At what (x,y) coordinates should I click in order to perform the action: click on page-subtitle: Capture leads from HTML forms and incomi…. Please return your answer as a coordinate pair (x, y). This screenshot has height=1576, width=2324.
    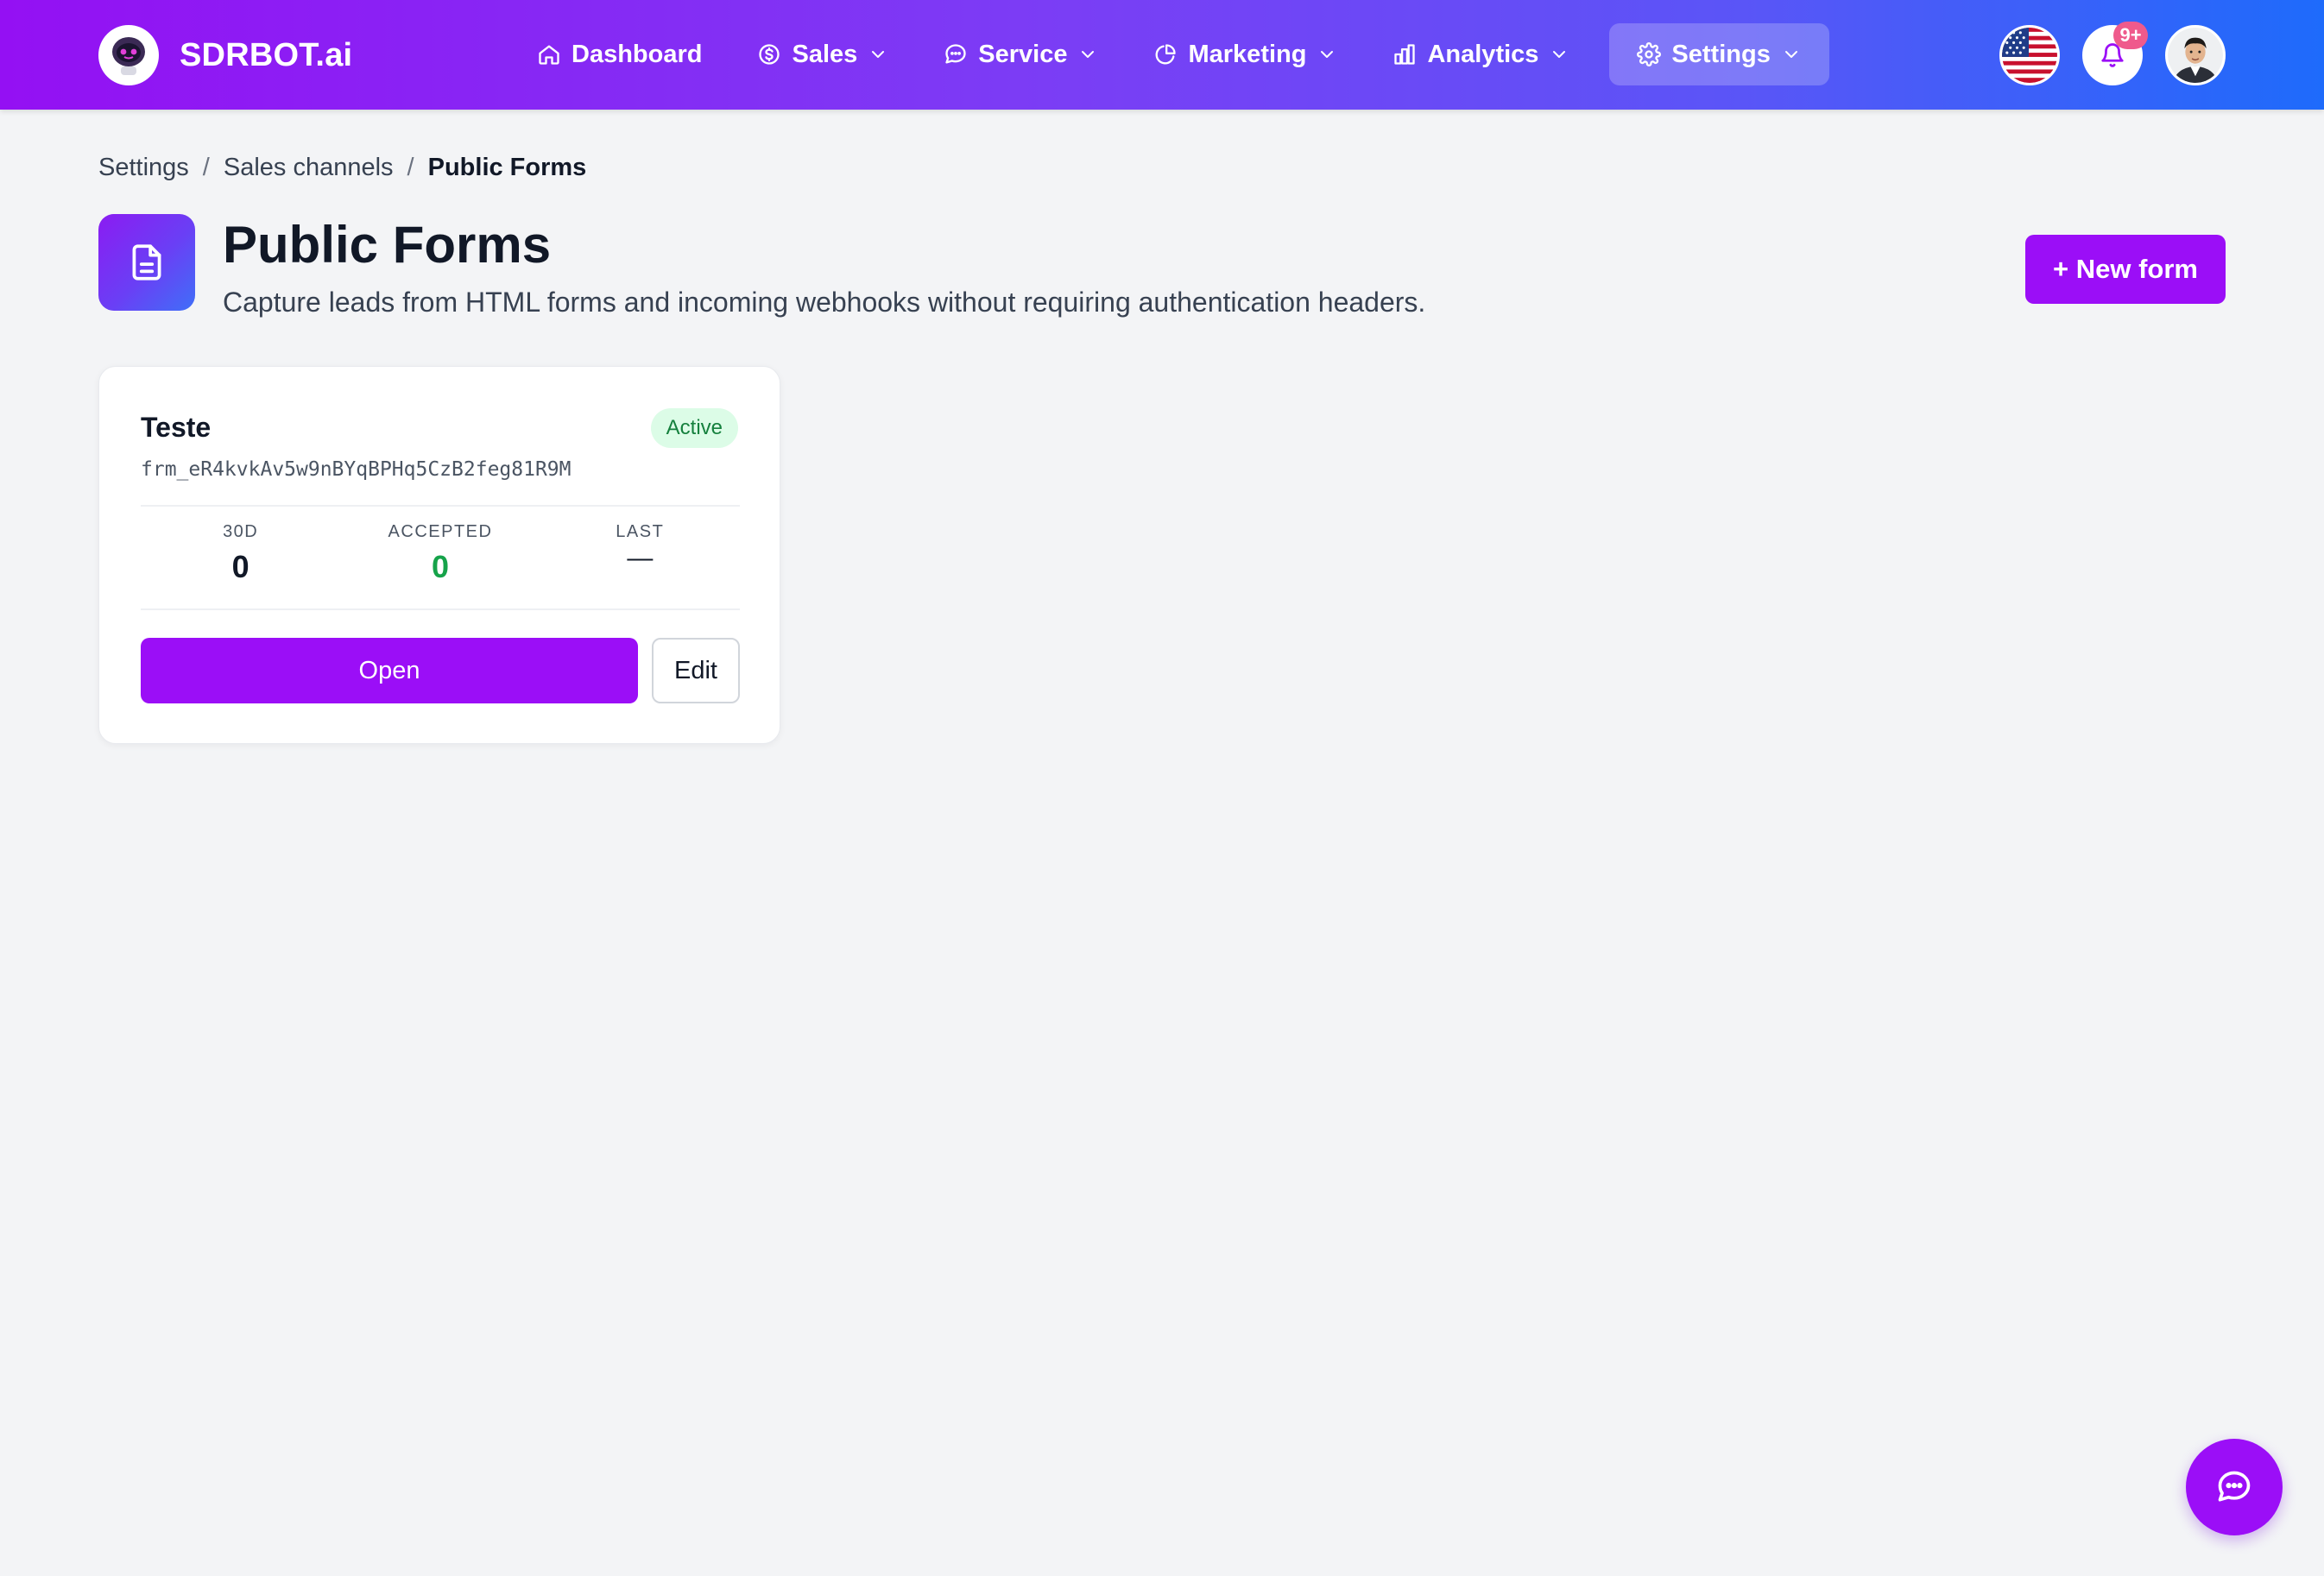
    Looking at the image, I should click on (824, 302).